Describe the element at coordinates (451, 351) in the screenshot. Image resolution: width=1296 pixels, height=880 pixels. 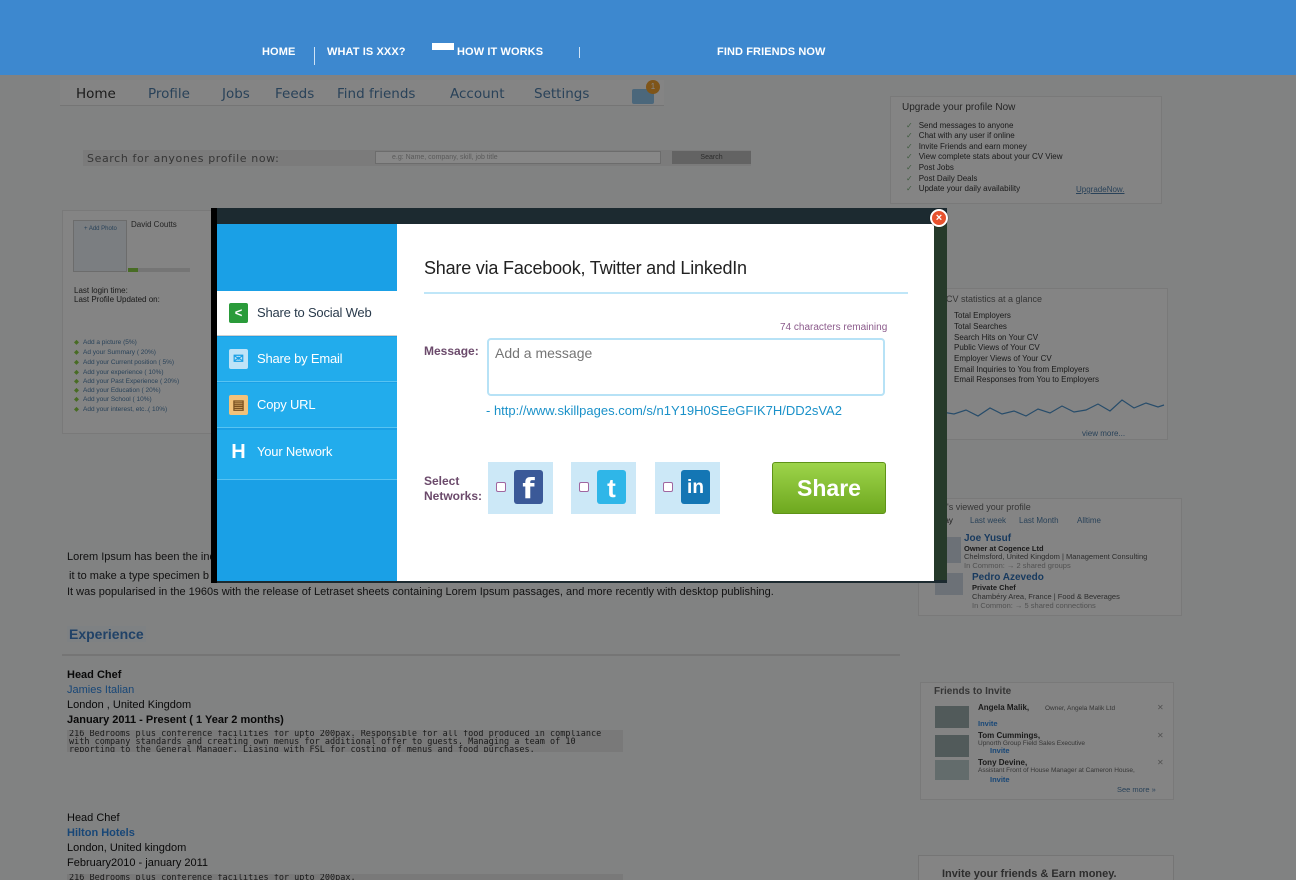
I see `message-label: Message:` at that location.